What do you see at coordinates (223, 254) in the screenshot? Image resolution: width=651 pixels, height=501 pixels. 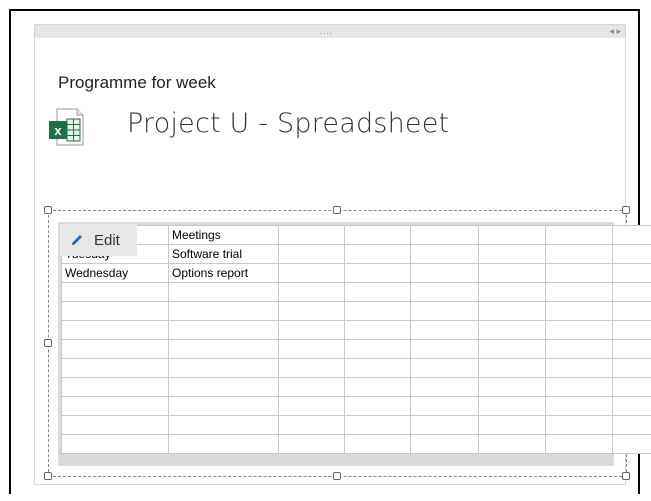 I see `sheet-cell: Software trial` at bounding box center [223, 254].